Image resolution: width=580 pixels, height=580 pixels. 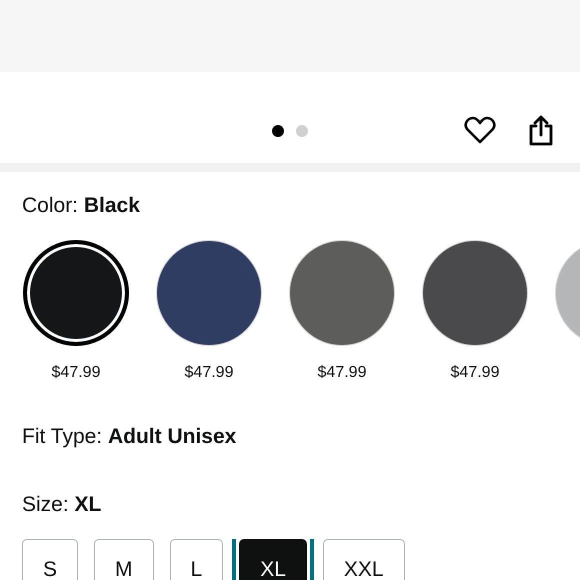 I want to click on size-button: M, so click(x=124, y=559).